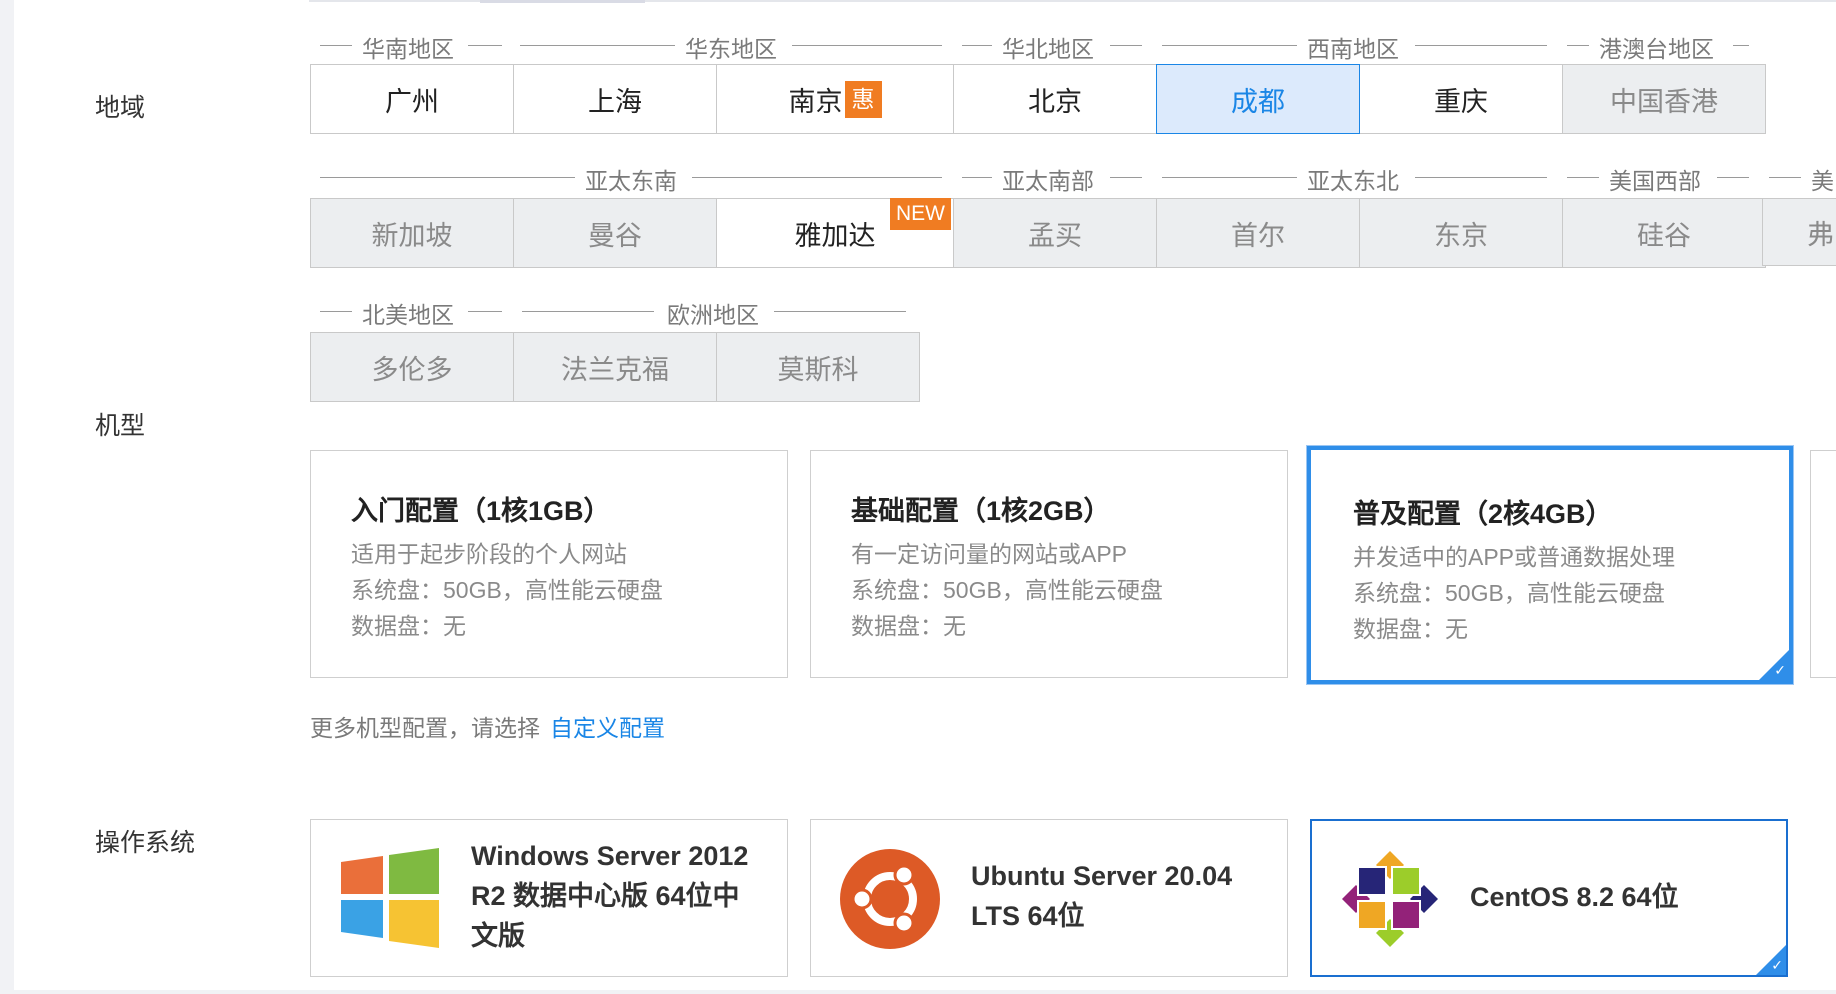 The width and height of the screenshot is (1836, 994). Describe the element at coordinates (145, 843) in the screenshot. I see `os-section-label: 操作系统` at that location.